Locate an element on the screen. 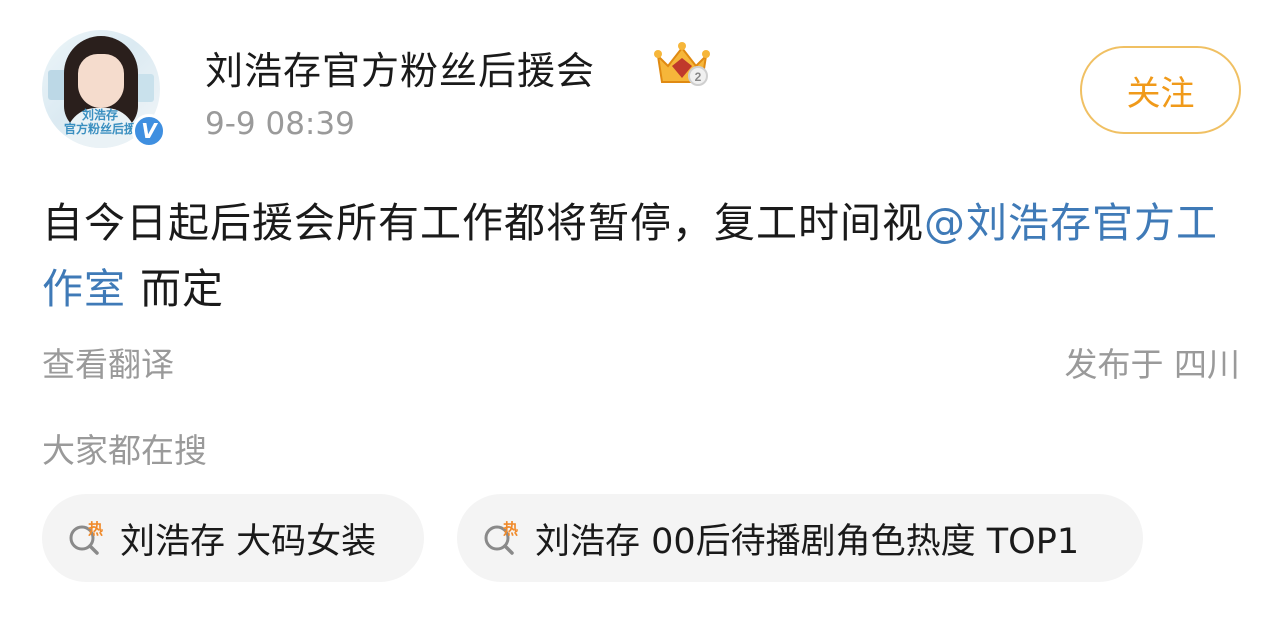  hot-search-chip: 热 刘浩存 大码女装 is located at coordinates (233, 538).